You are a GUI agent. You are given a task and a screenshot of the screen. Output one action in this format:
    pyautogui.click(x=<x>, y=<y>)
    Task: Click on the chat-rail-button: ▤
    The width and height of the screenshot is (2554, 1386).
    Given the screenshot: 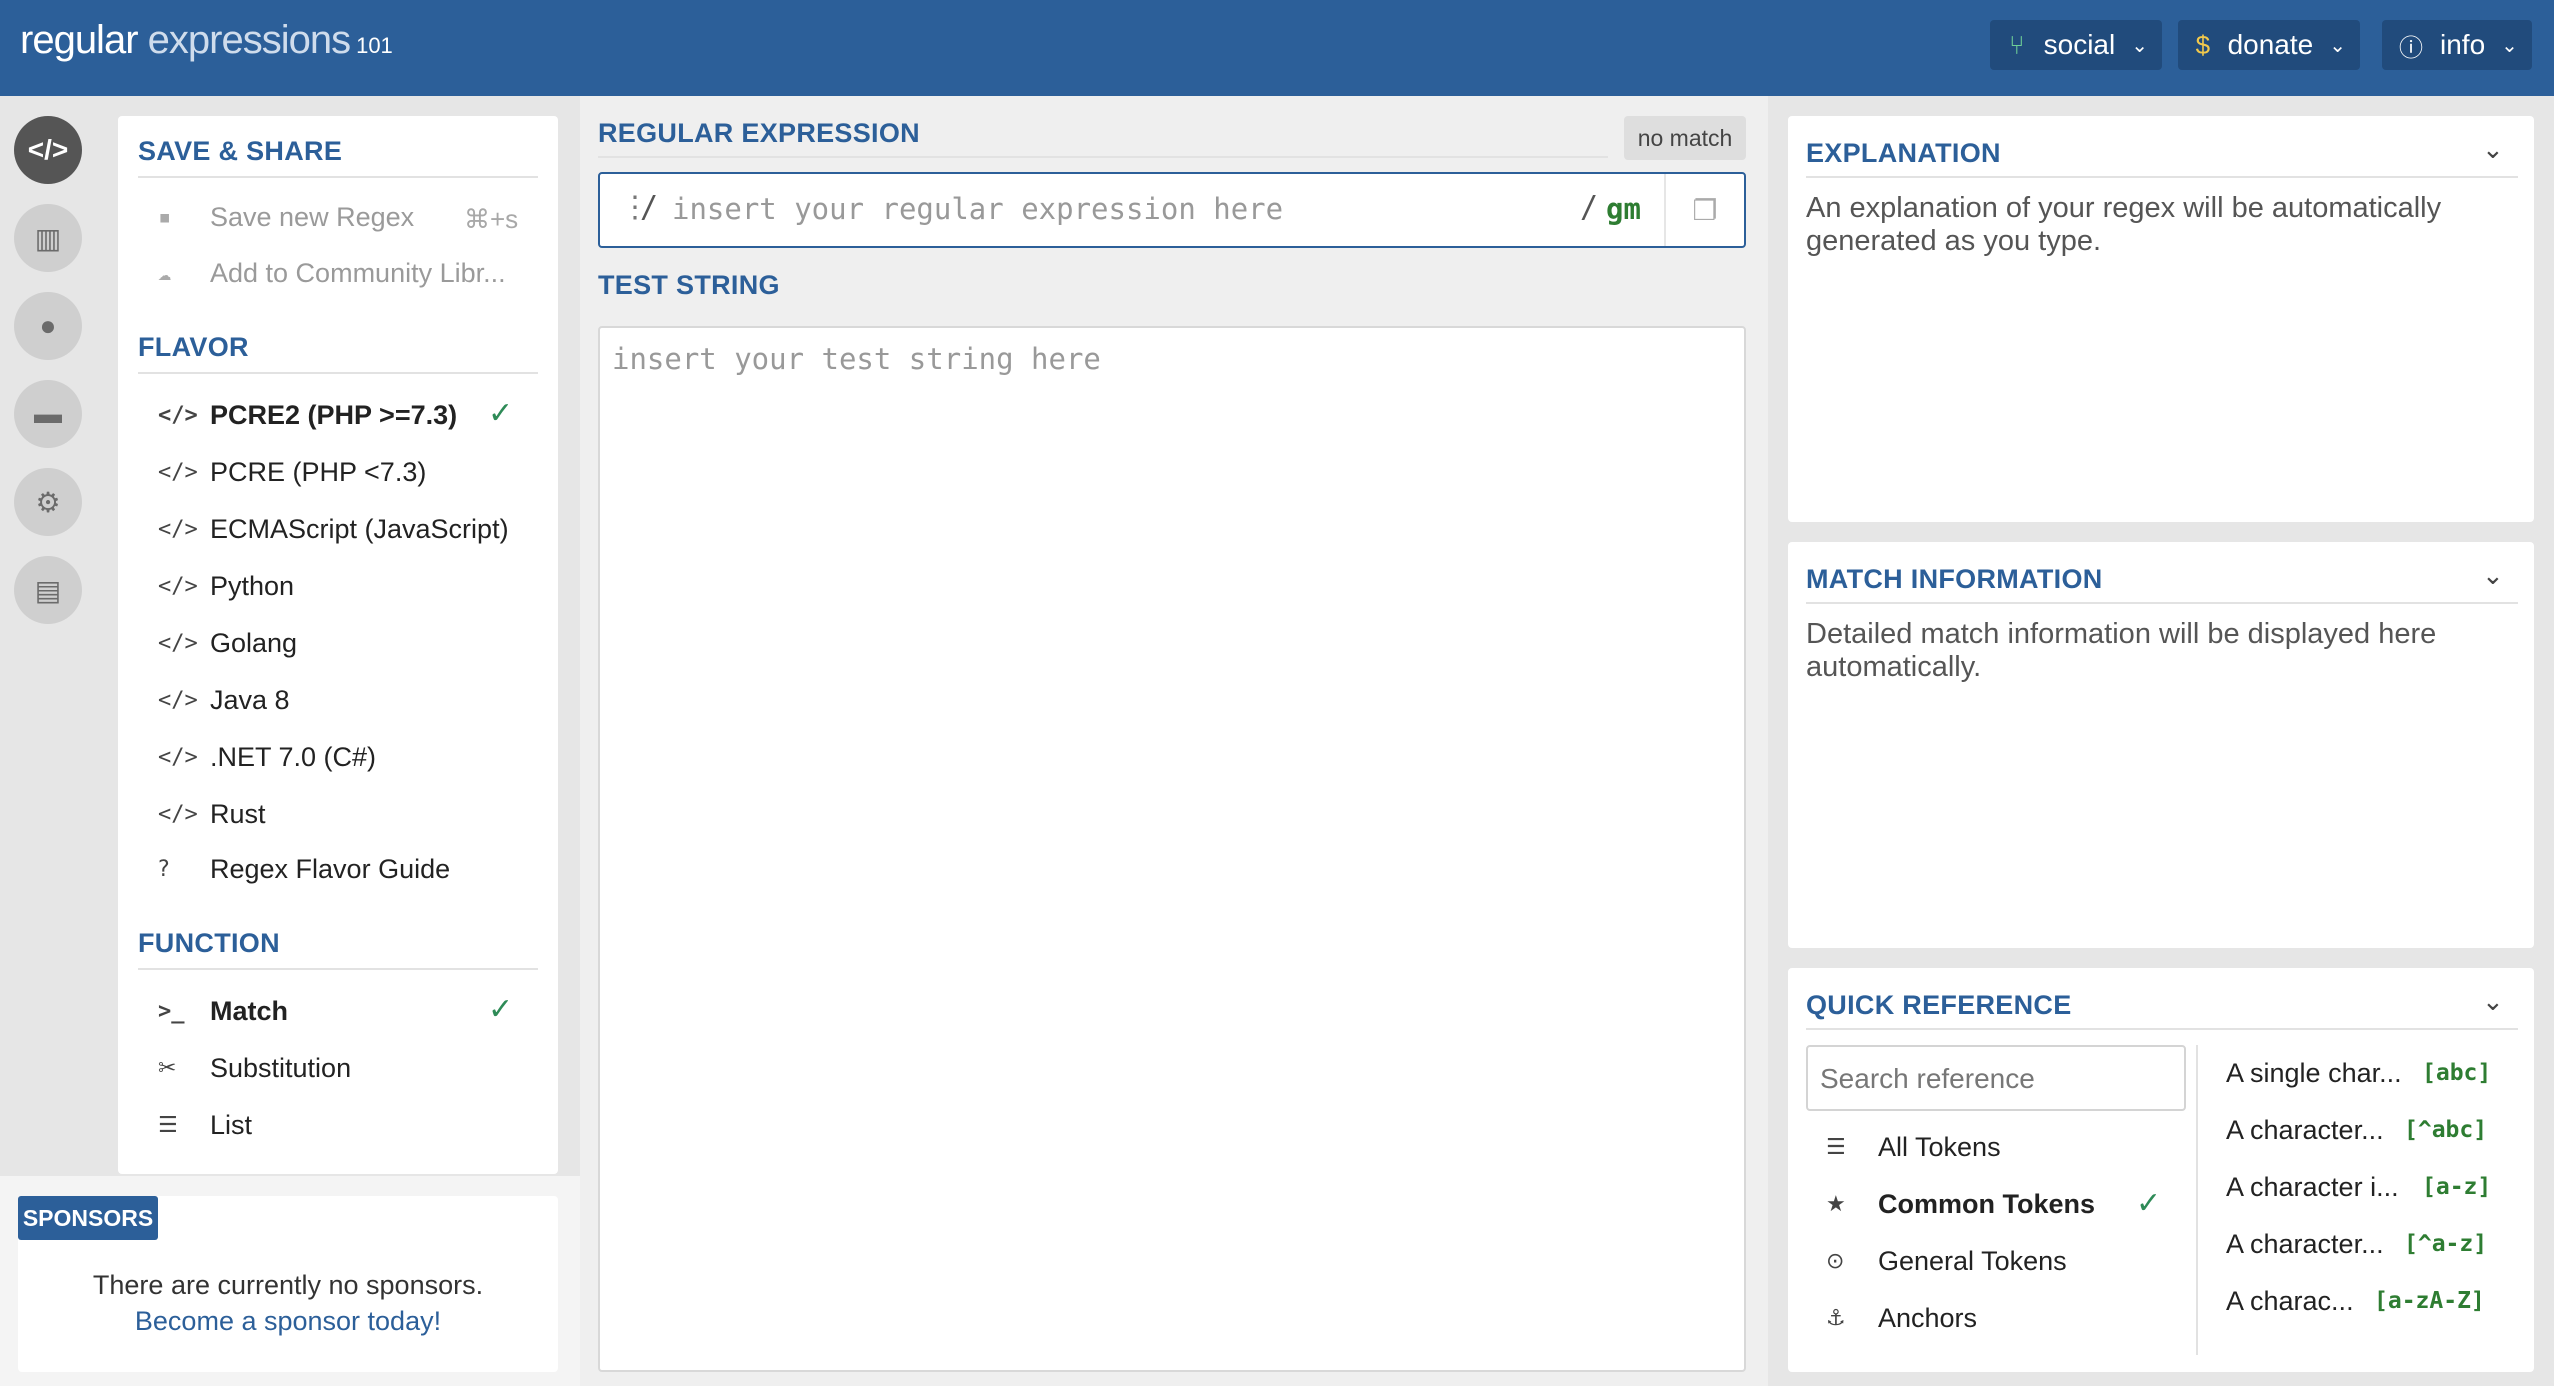 What is the action you would take?
    pyautogui.click(x=48, y=590)
    